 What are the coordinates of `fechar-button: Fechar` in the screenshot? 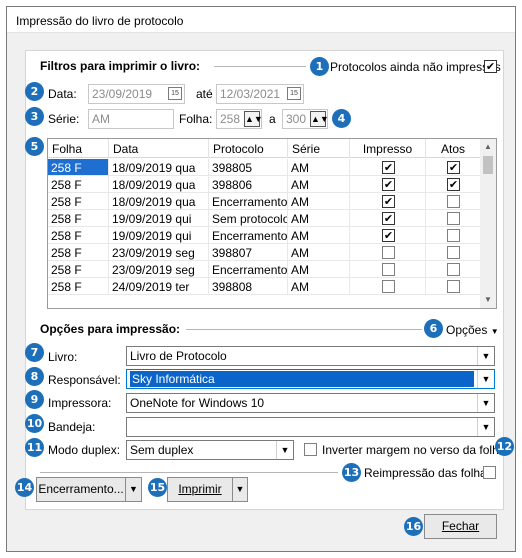 It's located at (460, 526).